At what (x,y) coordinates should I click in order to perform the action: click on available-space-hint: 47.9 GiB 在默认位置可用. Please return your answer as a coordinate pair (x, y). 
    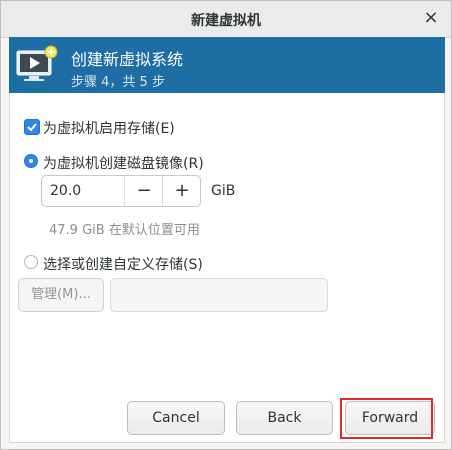
    Looking at the image, I should click on (124, 230).